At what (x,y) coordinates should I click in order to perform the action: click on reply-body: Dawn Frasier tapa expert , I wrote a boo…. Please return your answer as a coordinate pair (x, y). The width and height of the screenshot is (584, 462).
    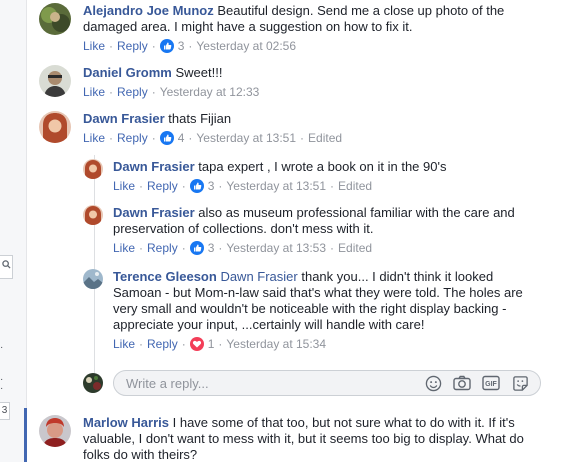
    Looking at the image, I should click on (279, 176).